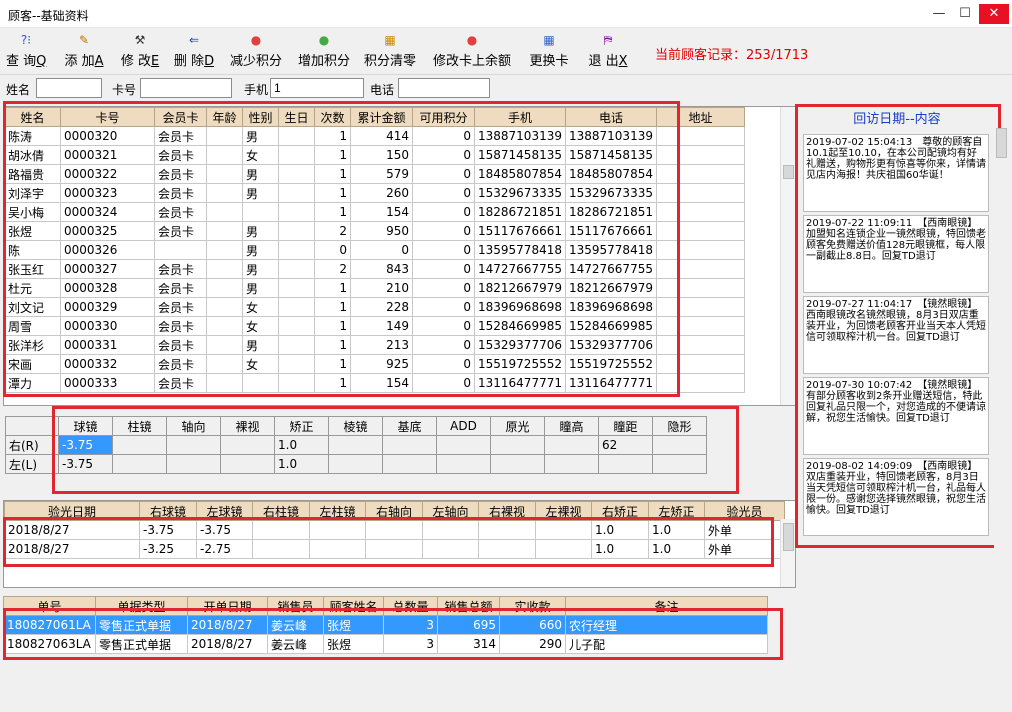 This screenshot has height=712, width=1012. I want to click on customers-cell: 0, so click(443, 288).